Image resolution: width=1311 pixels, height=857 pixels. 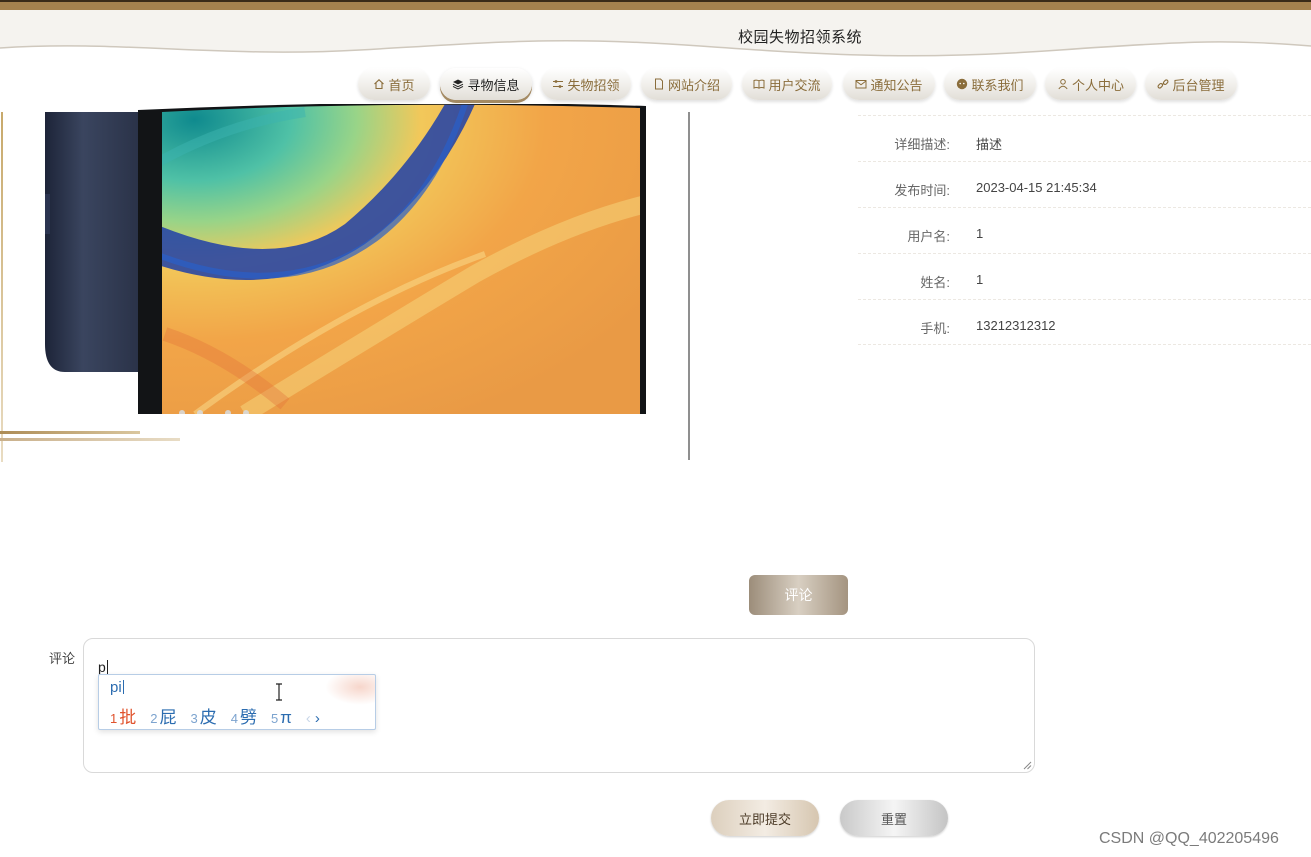 I want to click on ime-candidate-text: 批, so click(x=128, y=717).